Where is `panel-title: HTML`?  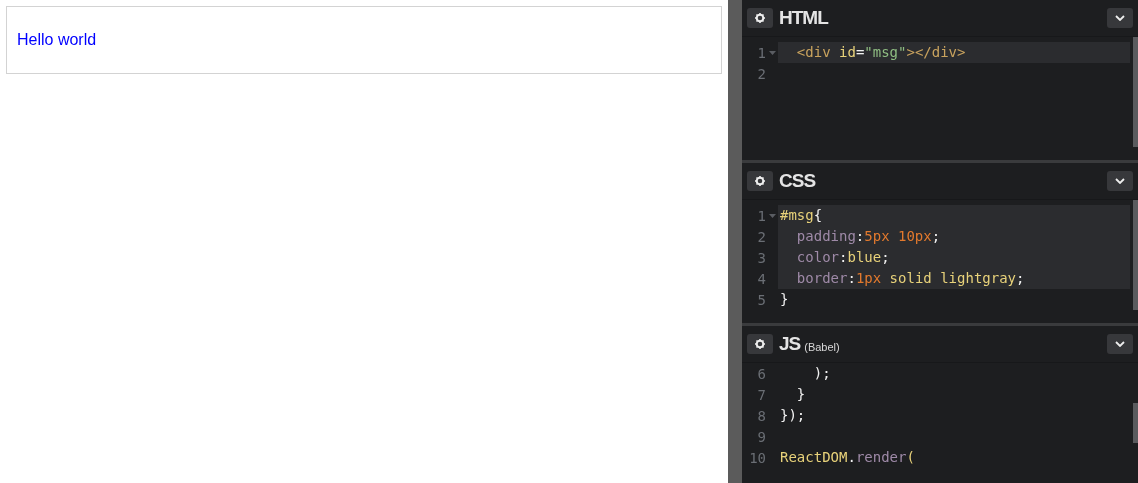
panel-title: HTML is located at coordinates (803, 18).